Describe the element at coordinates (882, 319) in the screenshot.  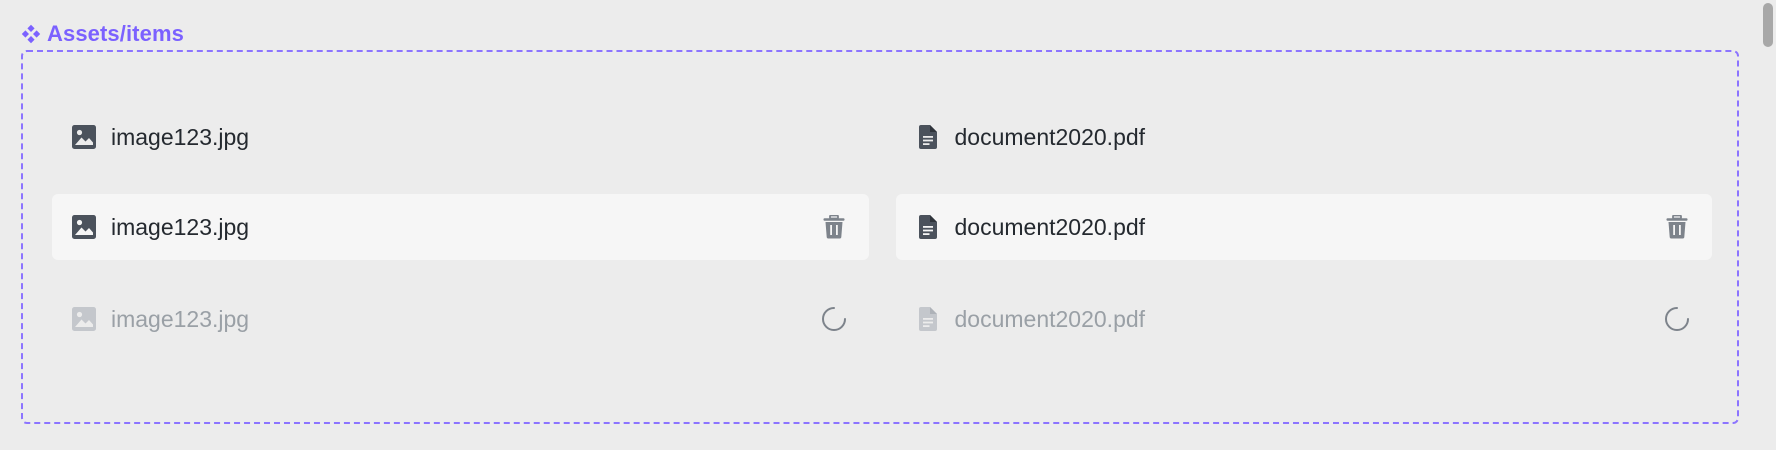
I see `file-row-loading: image123.jpg document2020.pdf` at that location.